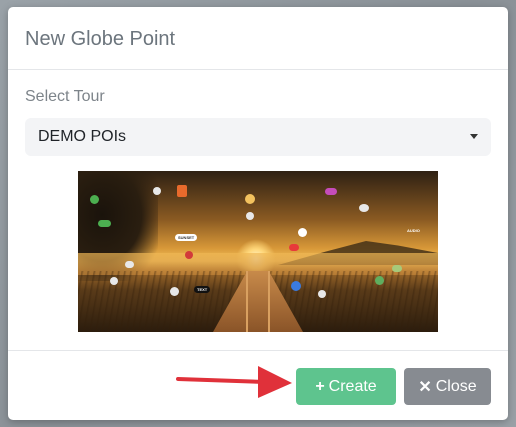 Image resolution: width=516 pixels, height=427 pixels. I want to click on tour-select: DEMO POIs, so click(258, 137).